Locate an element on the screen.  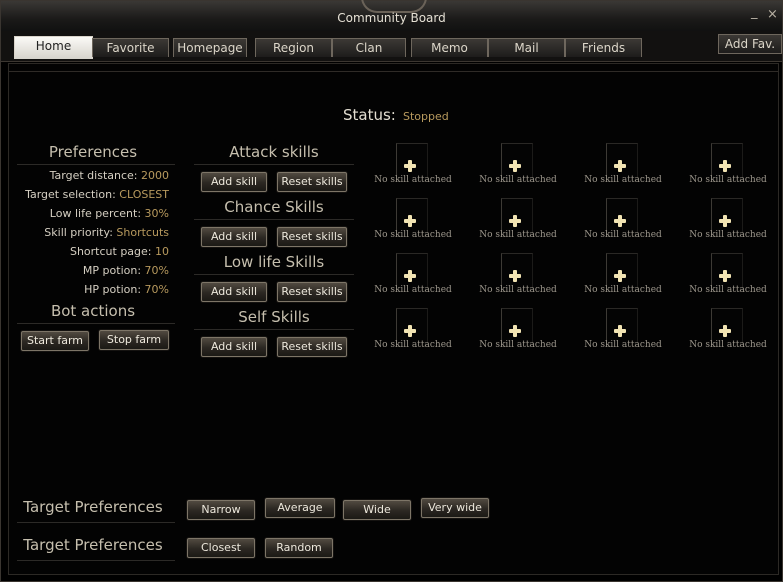
attack-skill-slot-2: No skill attached is located at coordinates (518, 165).